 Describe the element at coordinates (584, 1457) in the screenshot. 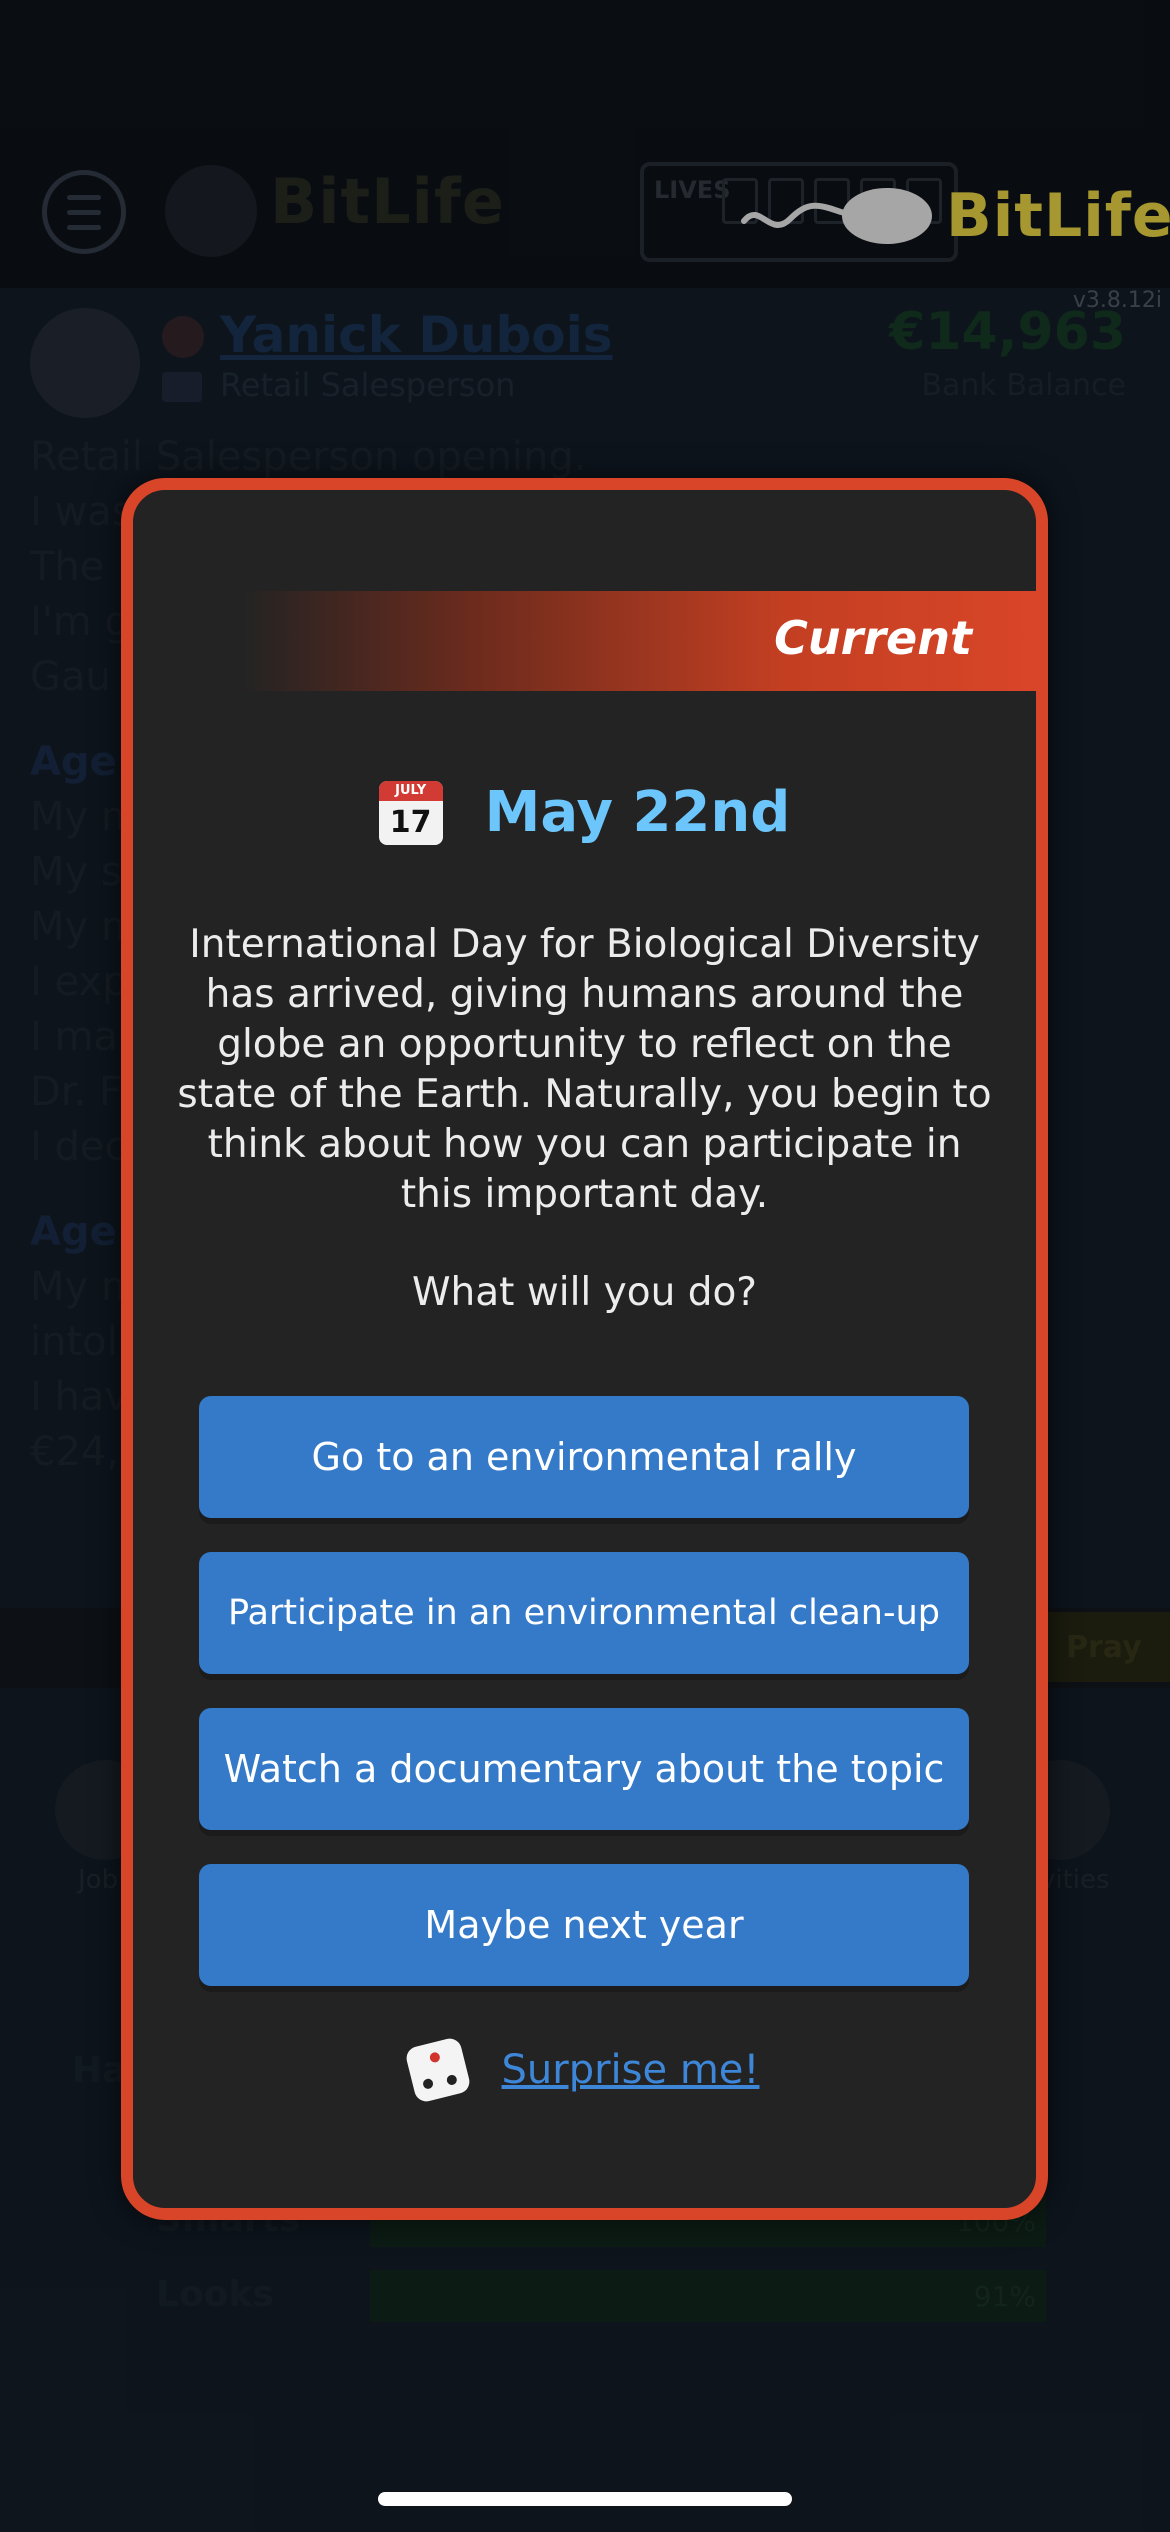

I see `option-environmental-rally-button: Go to an environmental rally` at that location.